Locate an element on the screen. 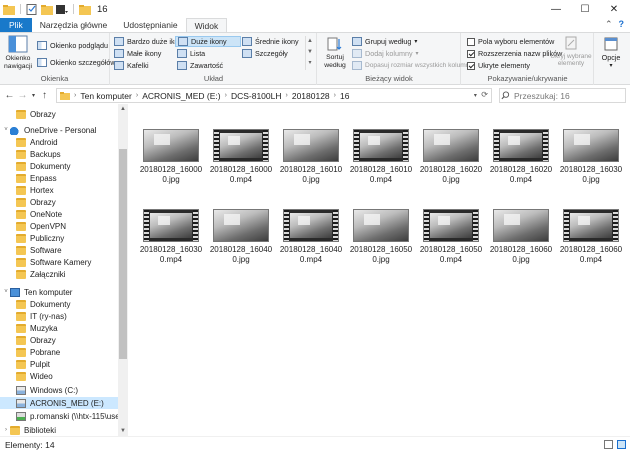 The height and width of the screenshot is (452, 630). details-pane-label: Okienko szczegółów is located at coordinates (83, 62).